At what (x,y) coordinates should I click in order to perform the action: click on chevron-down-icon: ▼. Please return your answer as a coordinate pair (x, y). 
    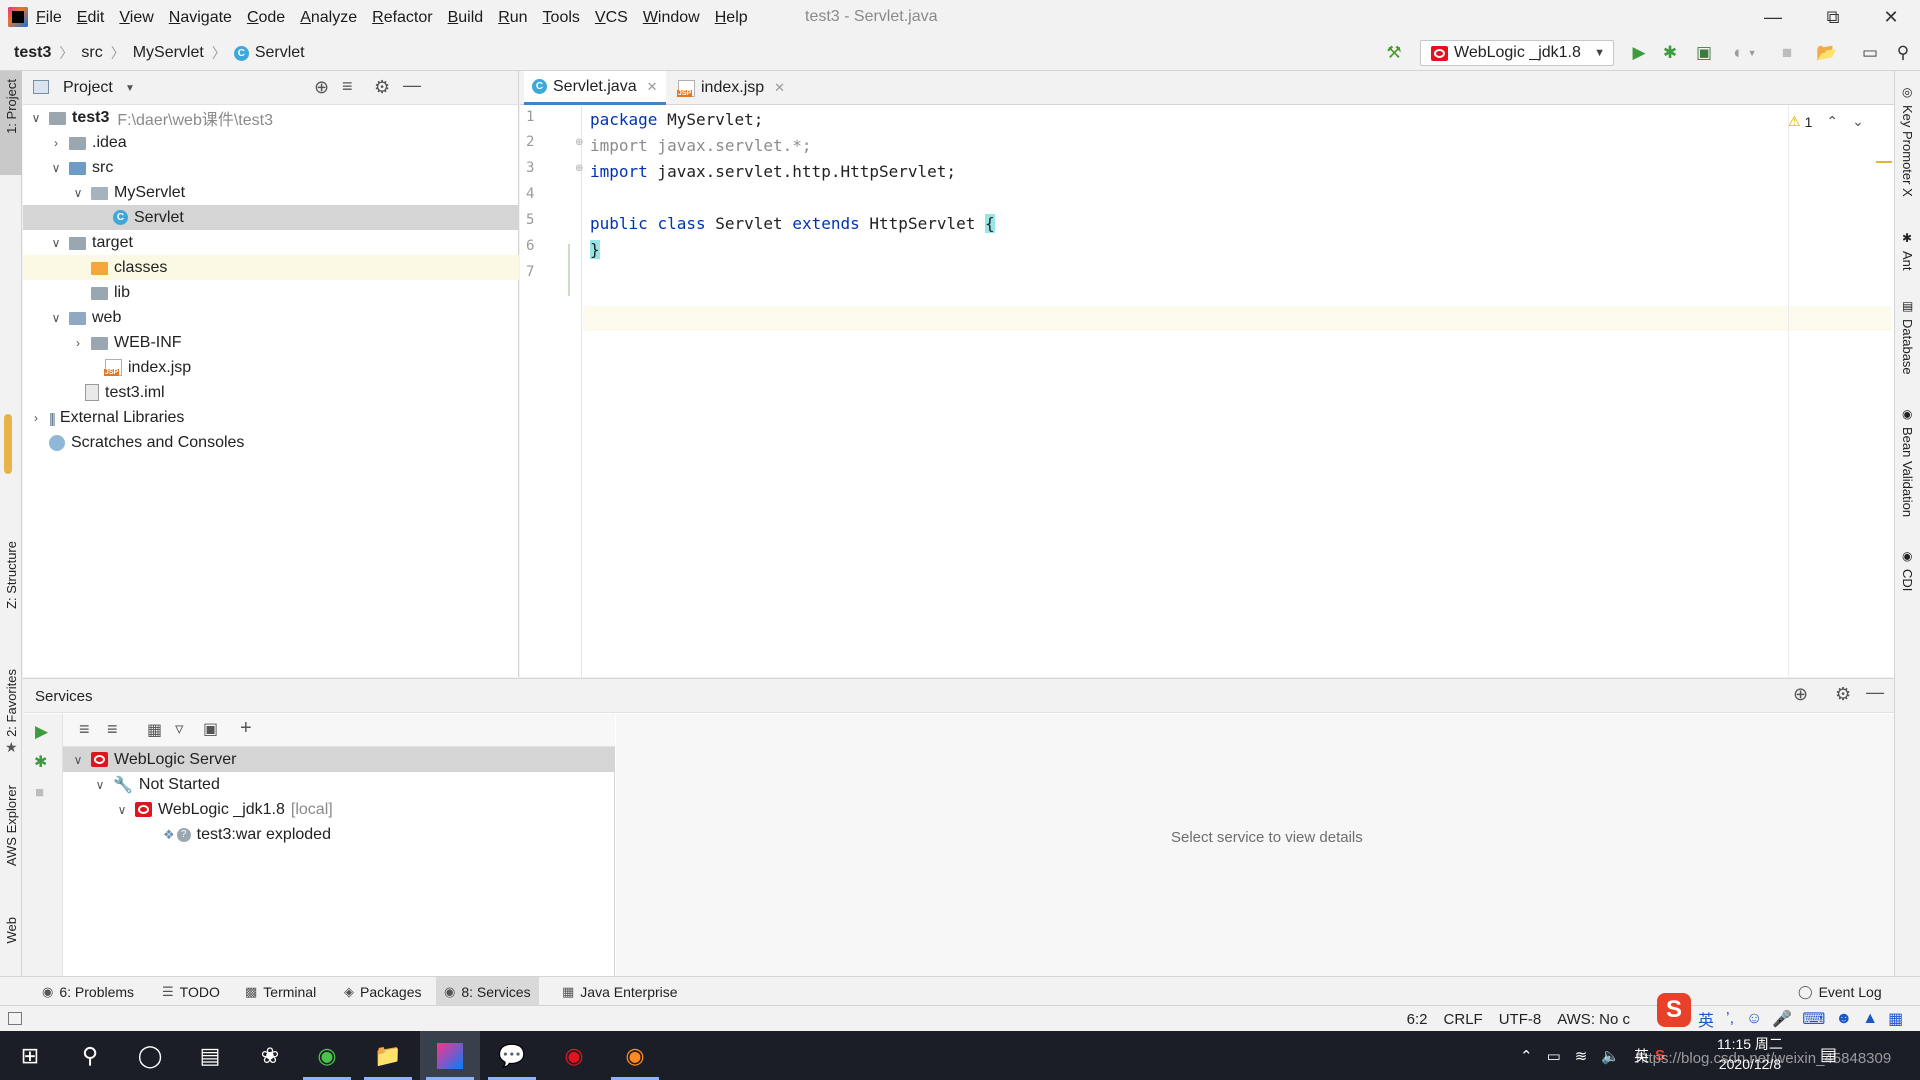
    Looking at the image, I should click on (130, 88).